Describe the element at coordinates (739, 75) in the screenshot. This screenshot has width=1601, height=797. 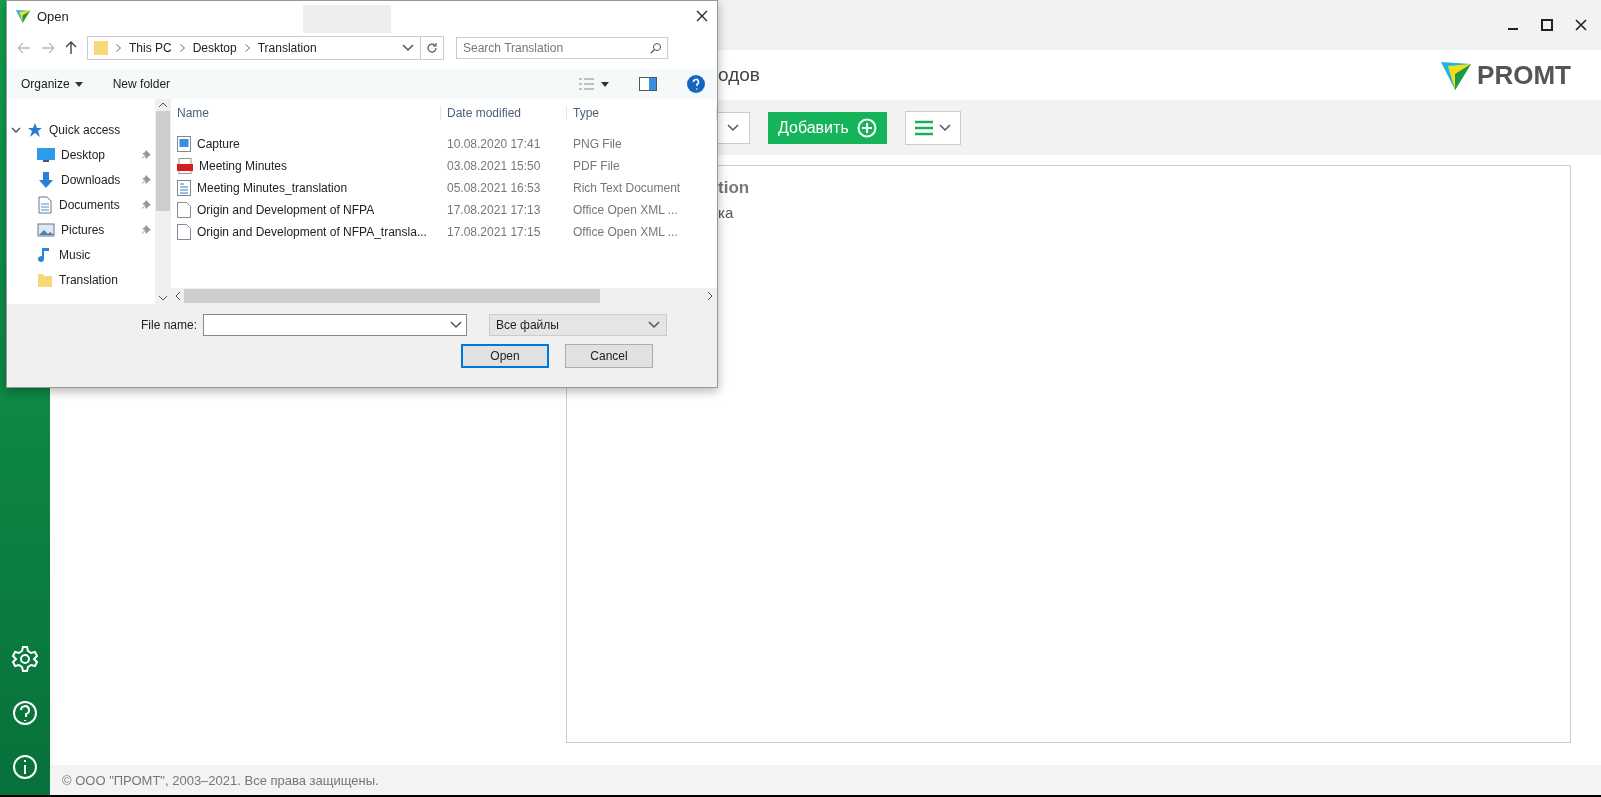
I see `page-title: одов` at that location.